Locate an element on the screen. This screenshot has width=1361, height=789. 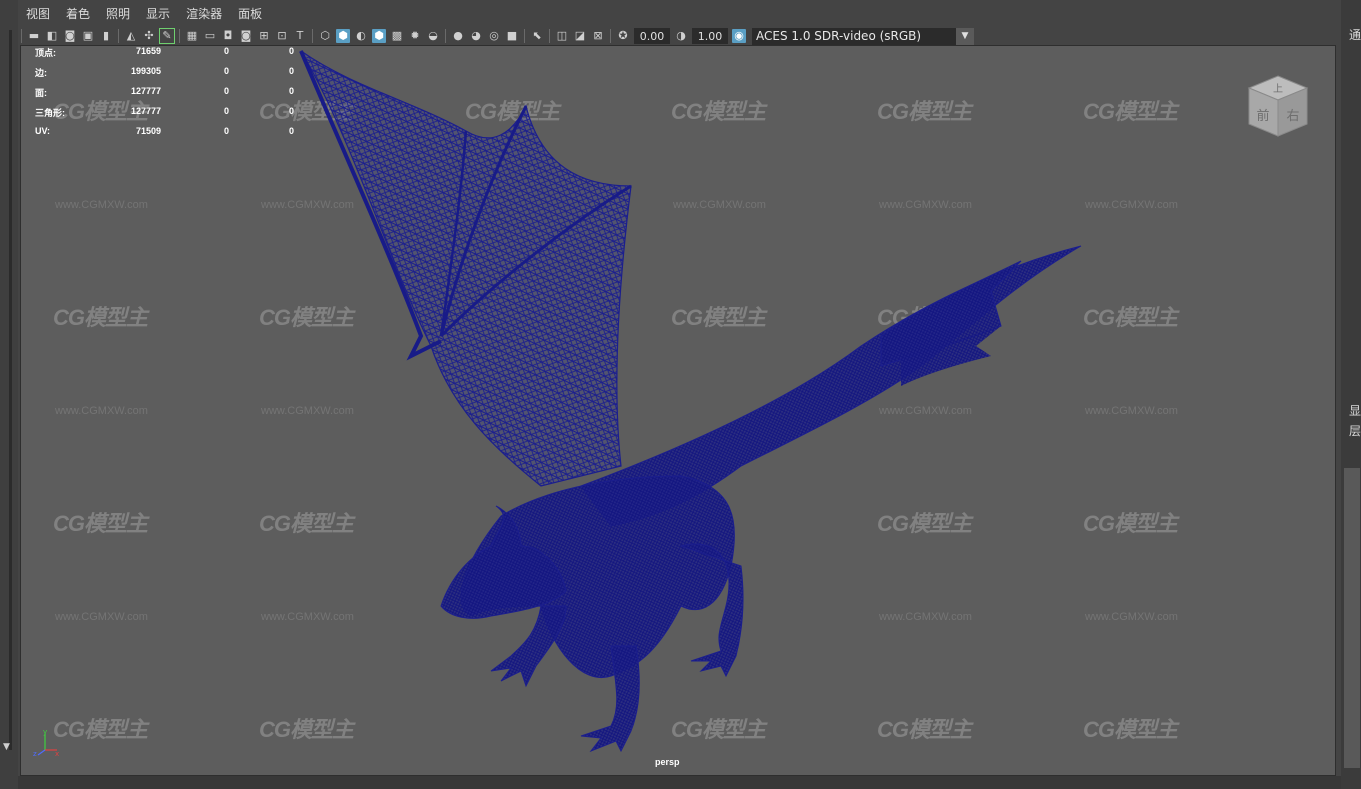
film-gate-icon: ▭ is located at coordinates (210, 36).